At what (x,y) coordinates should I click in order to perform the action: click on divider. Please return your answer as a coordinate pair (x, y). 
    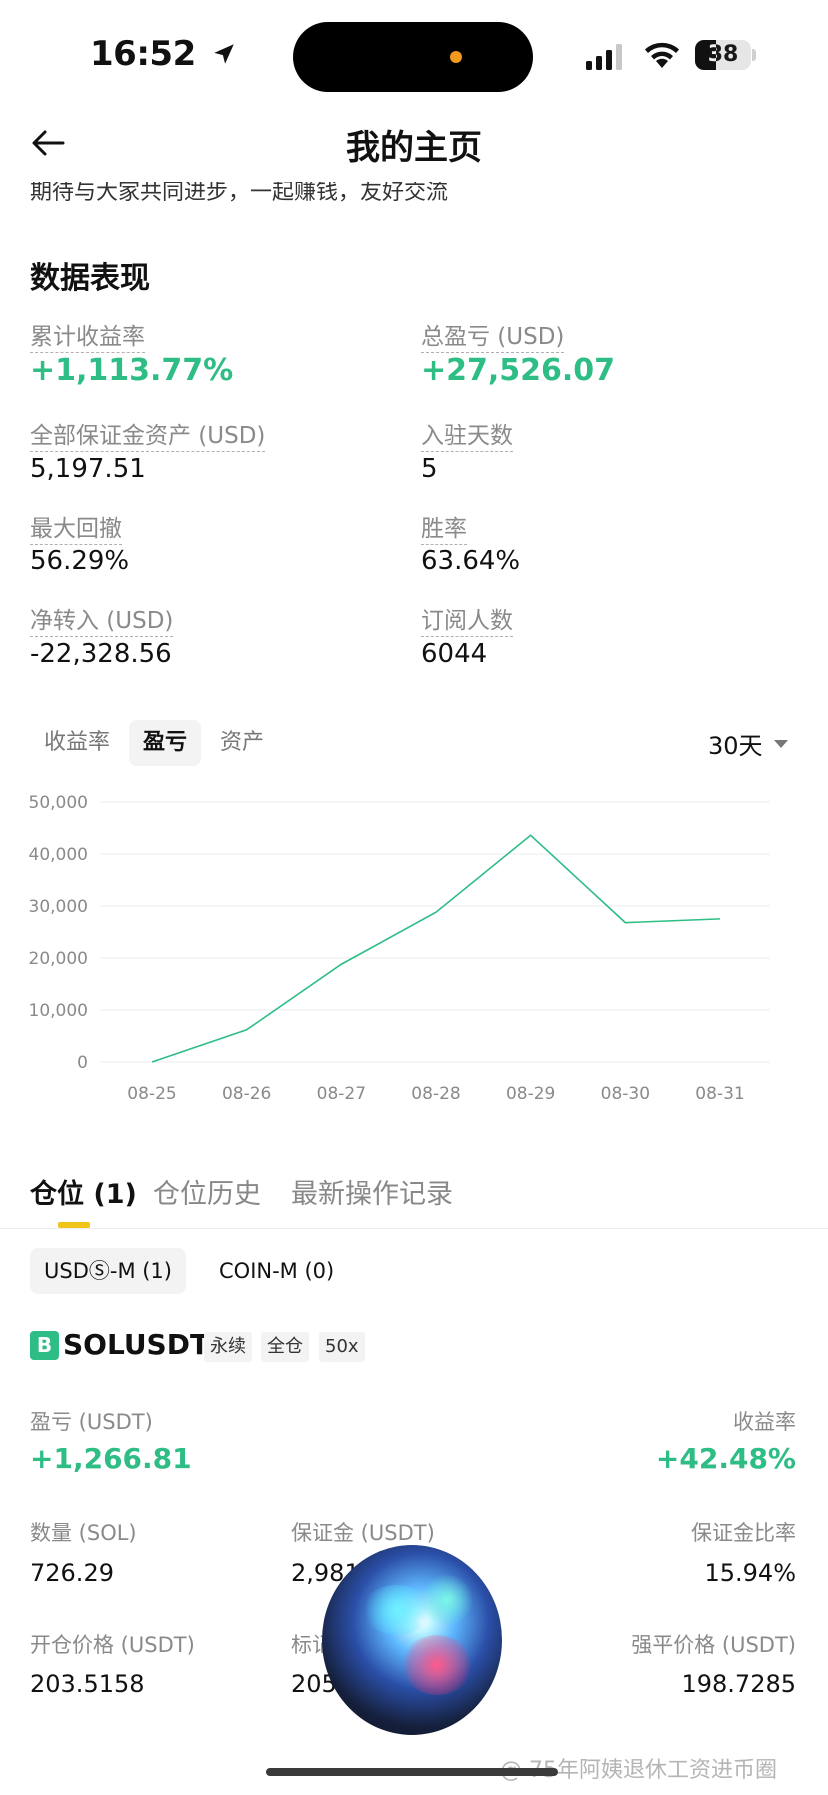
    Looking at the image, I should click on (414, 1228).